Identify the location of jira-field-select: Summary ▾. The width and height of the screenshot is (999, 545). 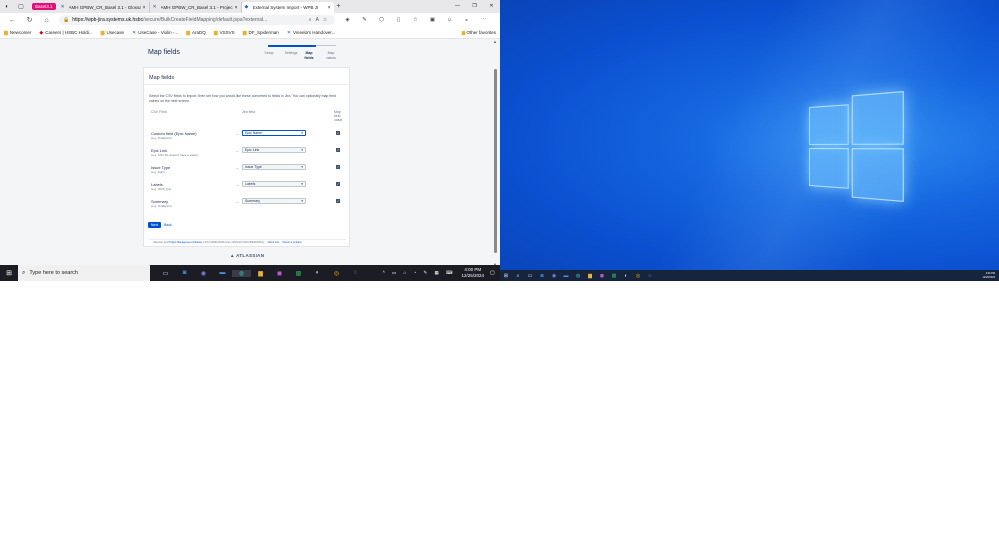
(274, 201).